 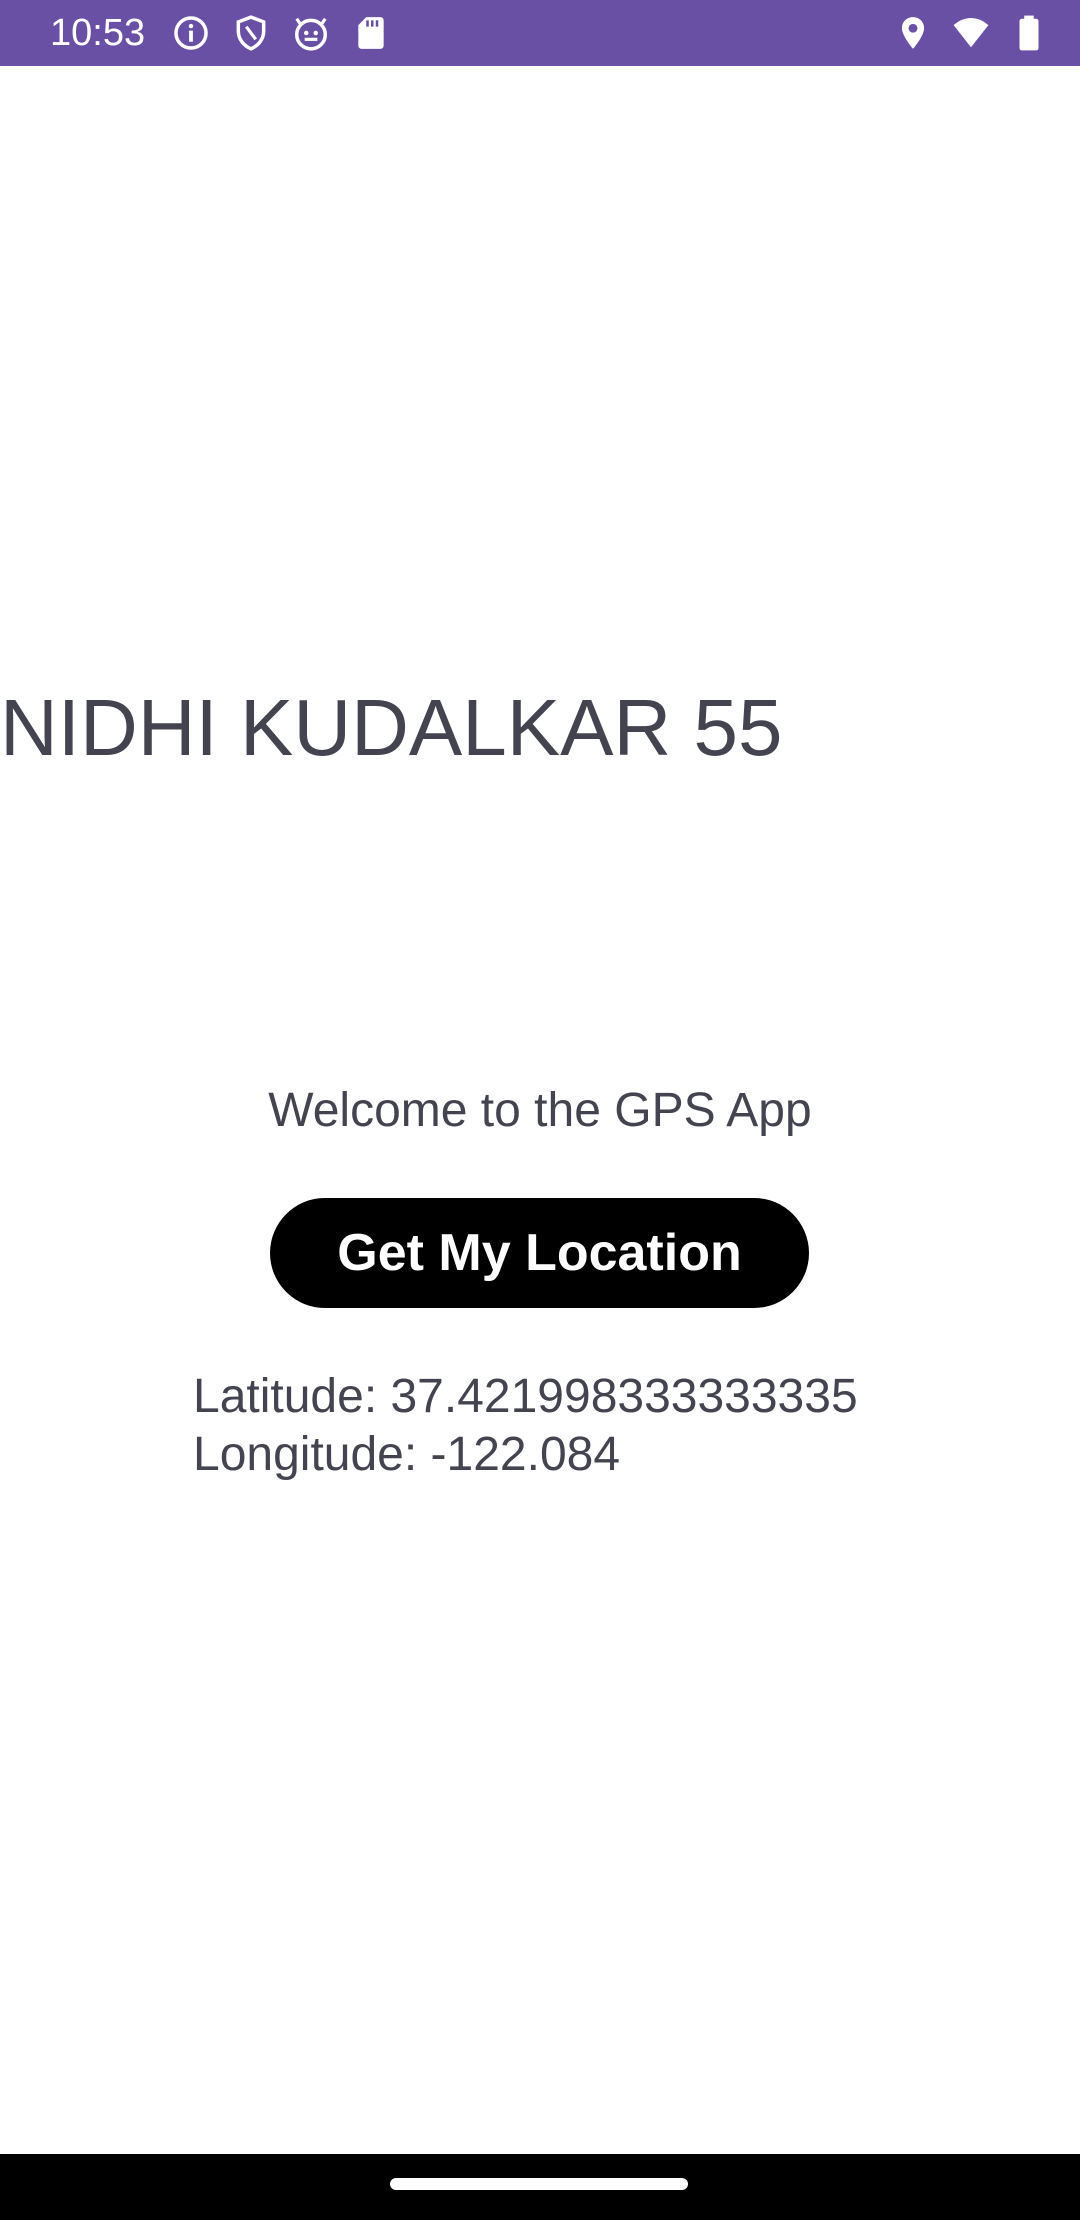 What do you see at coordinates (539, 2184) in the screenshot?
I see `home-gesture-handle` at bounding box center [539, 2184].